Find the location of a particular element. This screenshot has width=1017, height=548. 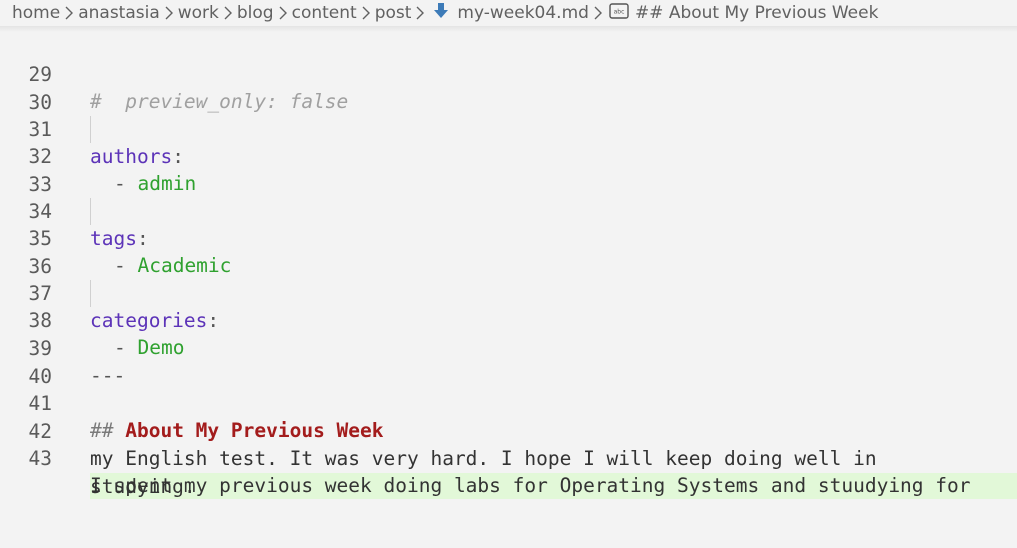

breadcrumb-work: work is located at coordinates (198, 13).